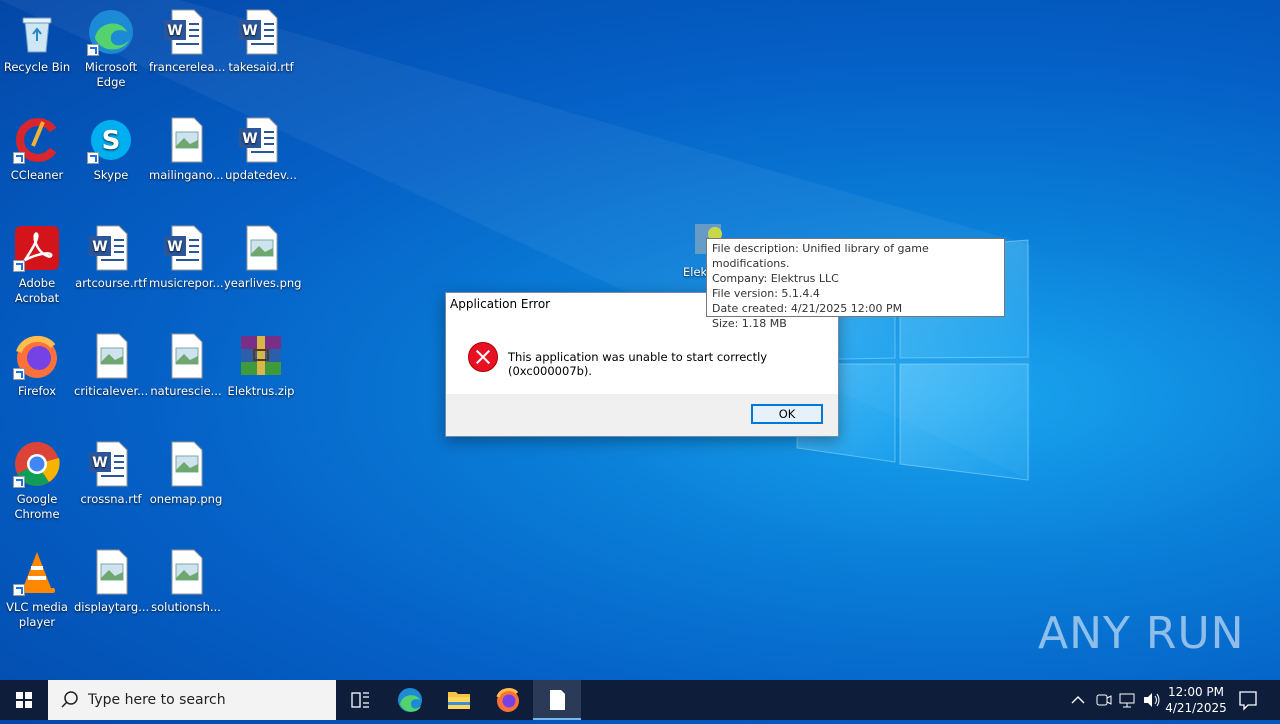 The width and height of the screenshot is (1280, 724). Describe the element at coordinates (263, 283) in the screenshot. I see `icon-label: yearlives.png` at that location.